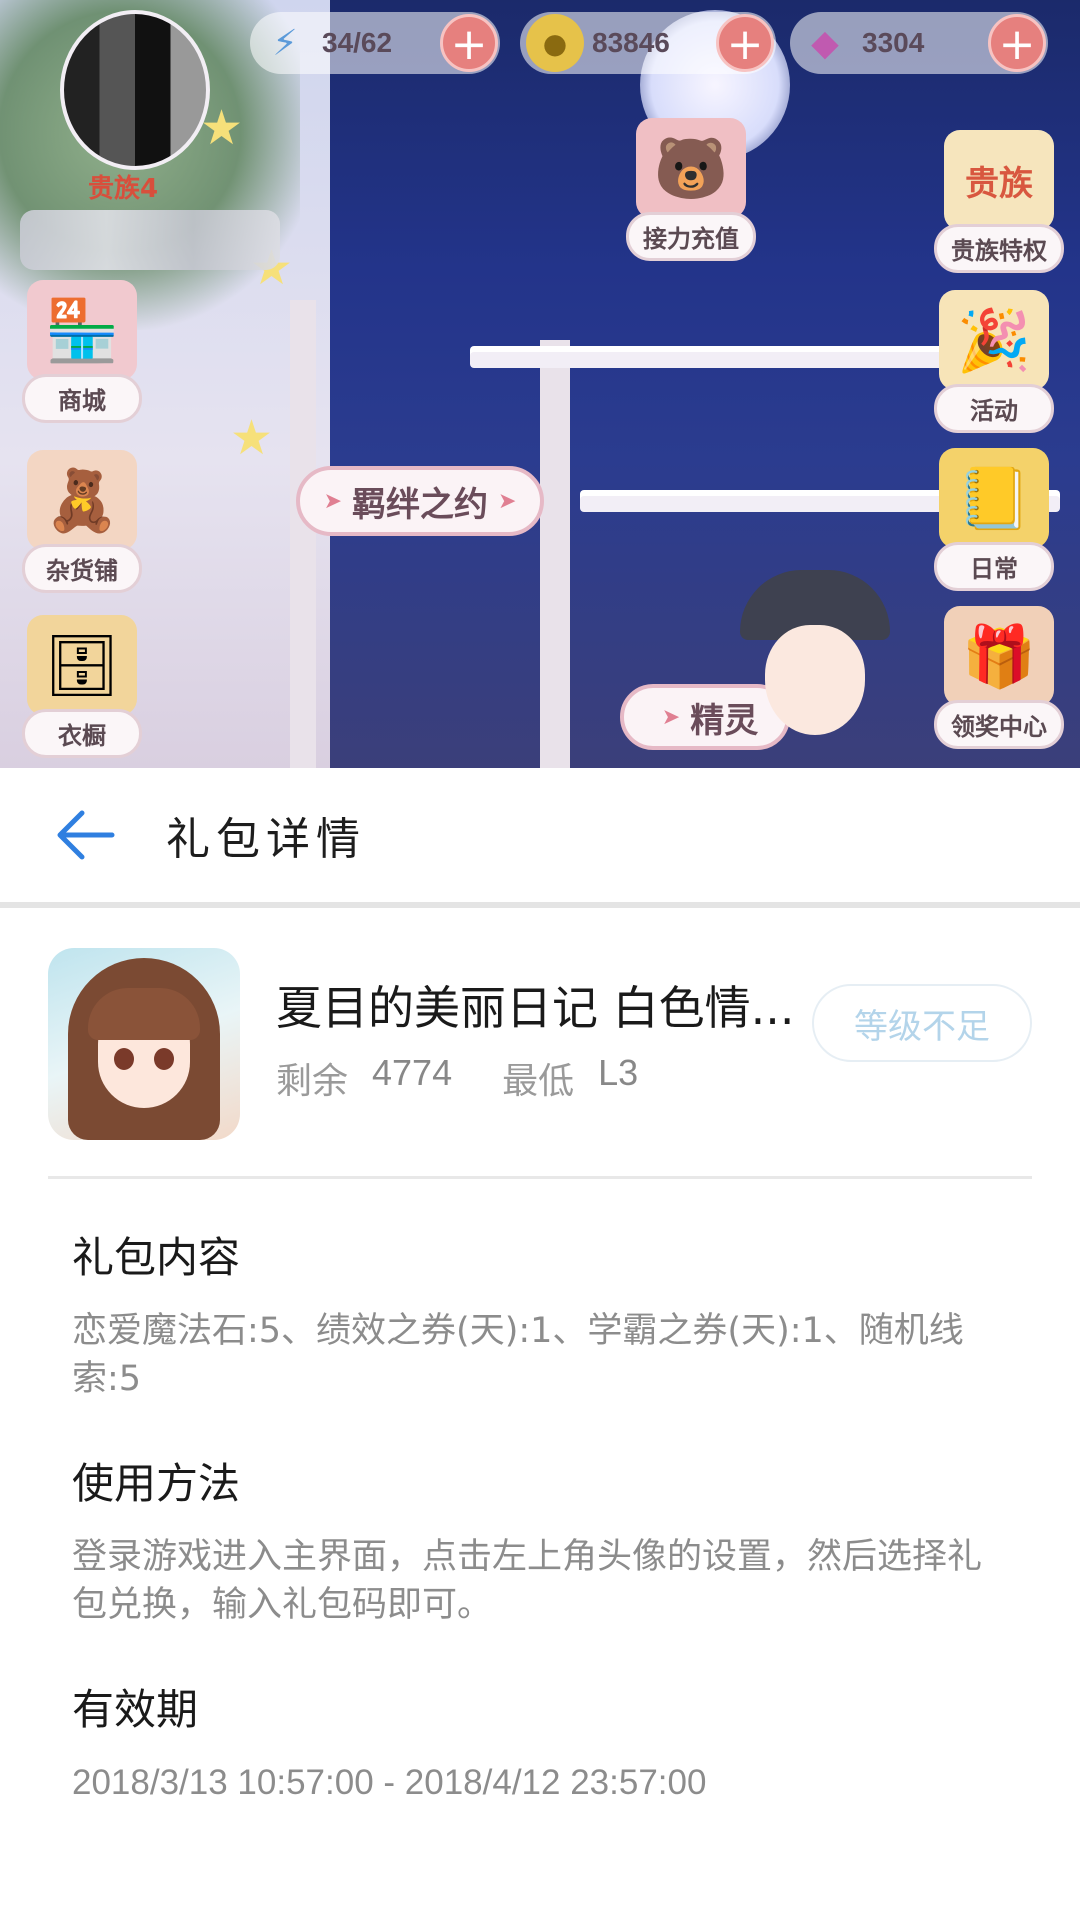 The image size is (1080, 1920). I want to click on bond-banner-label: 羁绊之约, so click(420, 504).